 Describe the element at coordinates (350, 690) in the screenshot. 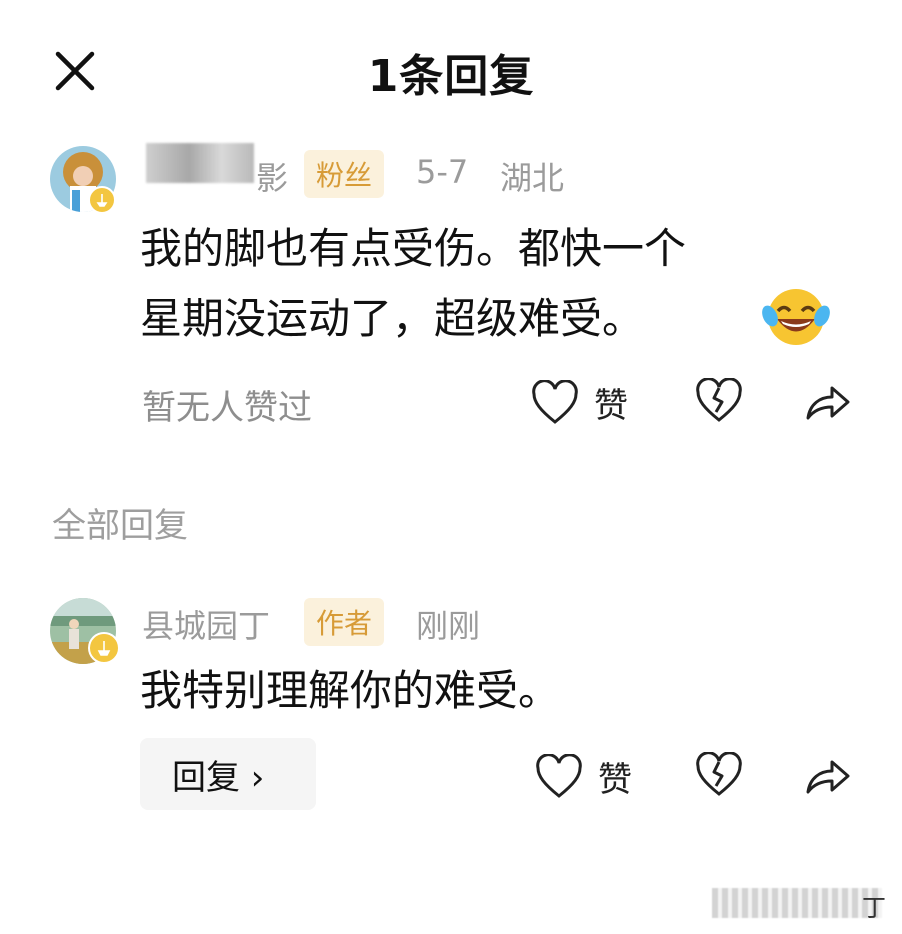

I see `reply-text: 我特别理解你的难受。` at that location.